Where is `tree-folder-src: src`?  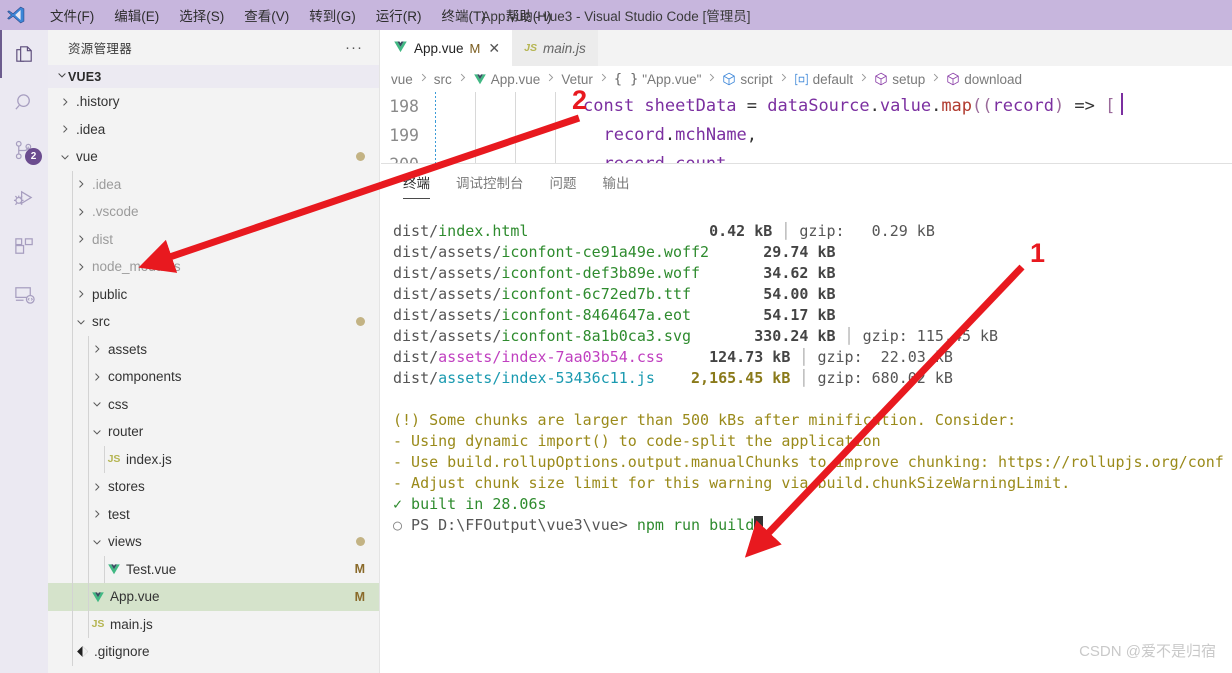 tree-folder-src: src is located at coordinates (213, 322).